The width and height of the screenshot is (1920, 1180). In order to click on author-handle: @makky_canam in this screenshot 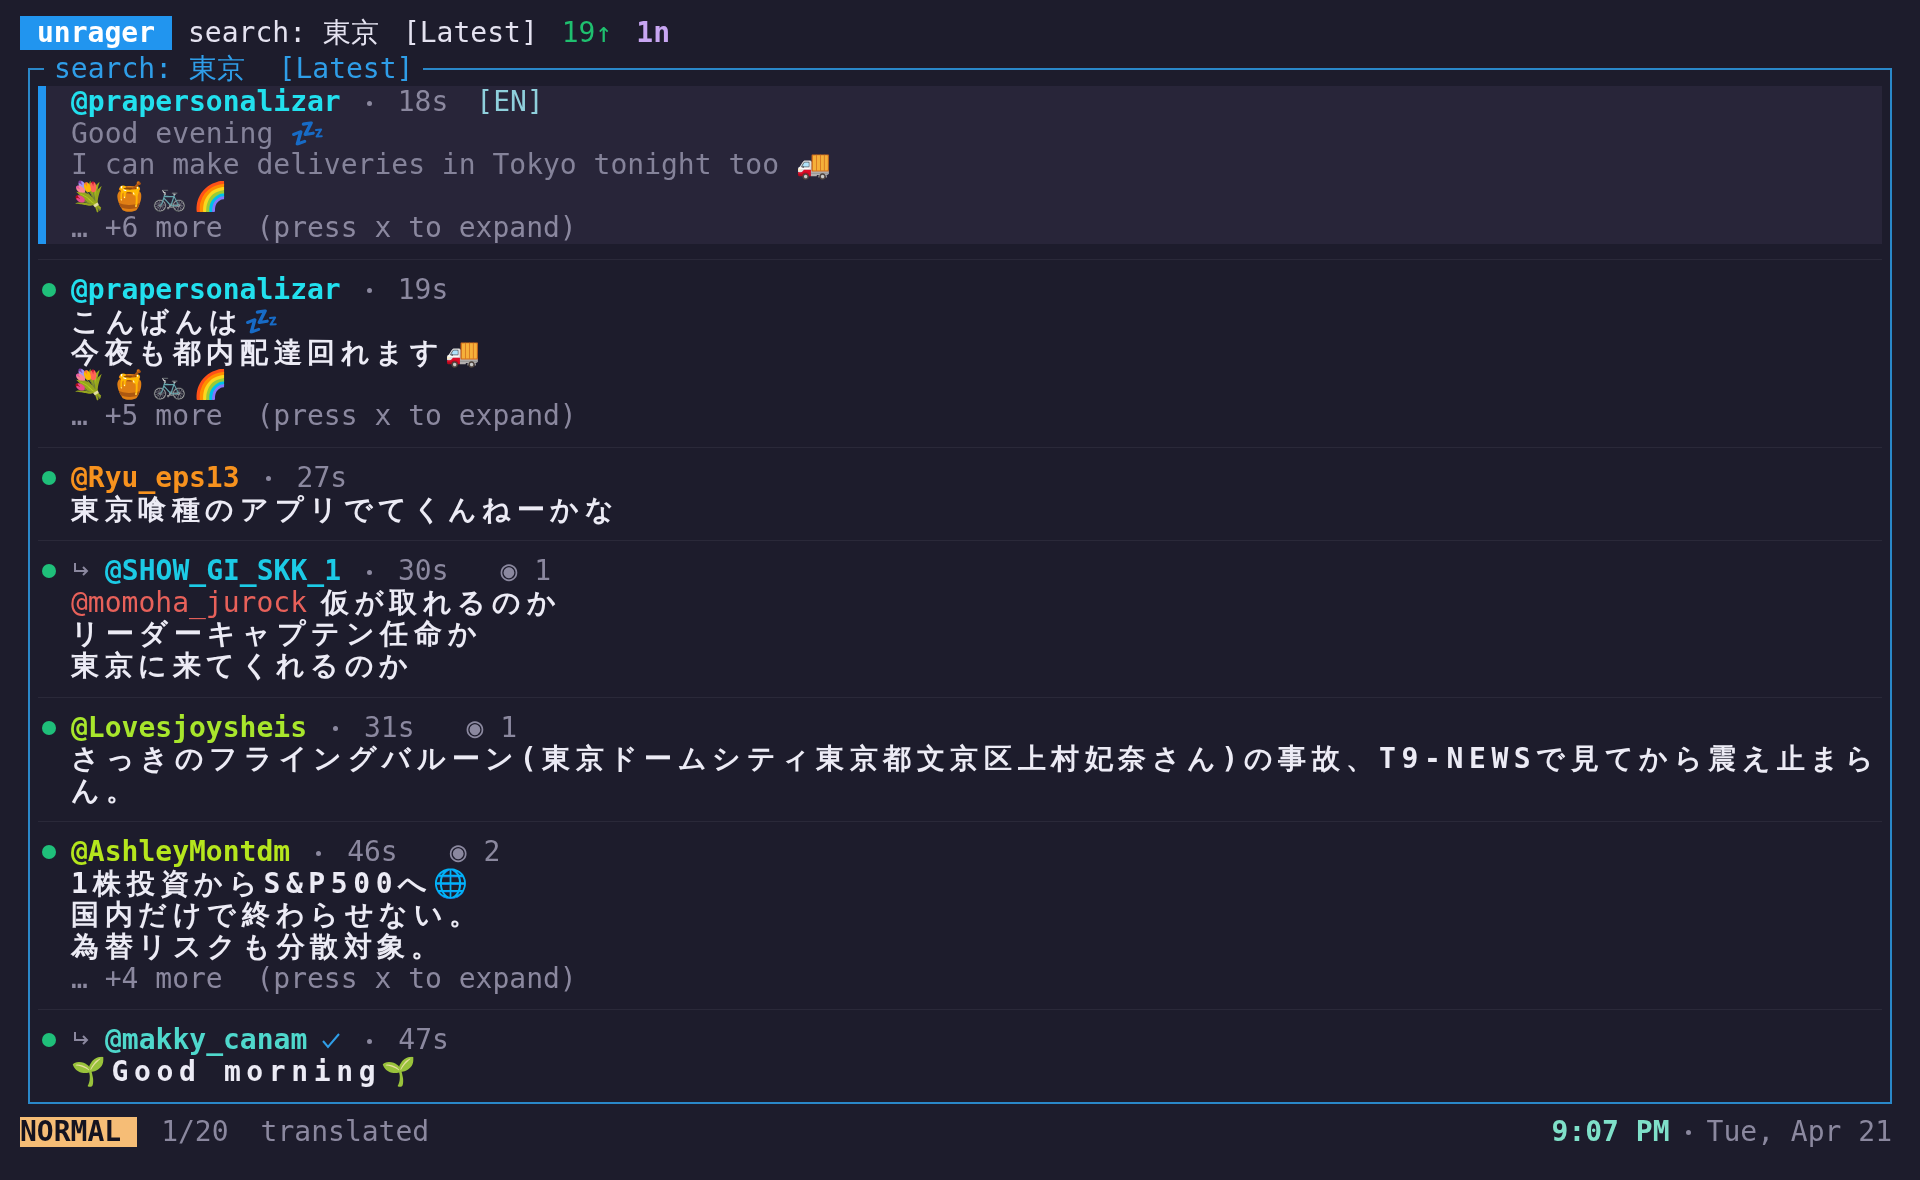, I will do `click(206, 1040)`.